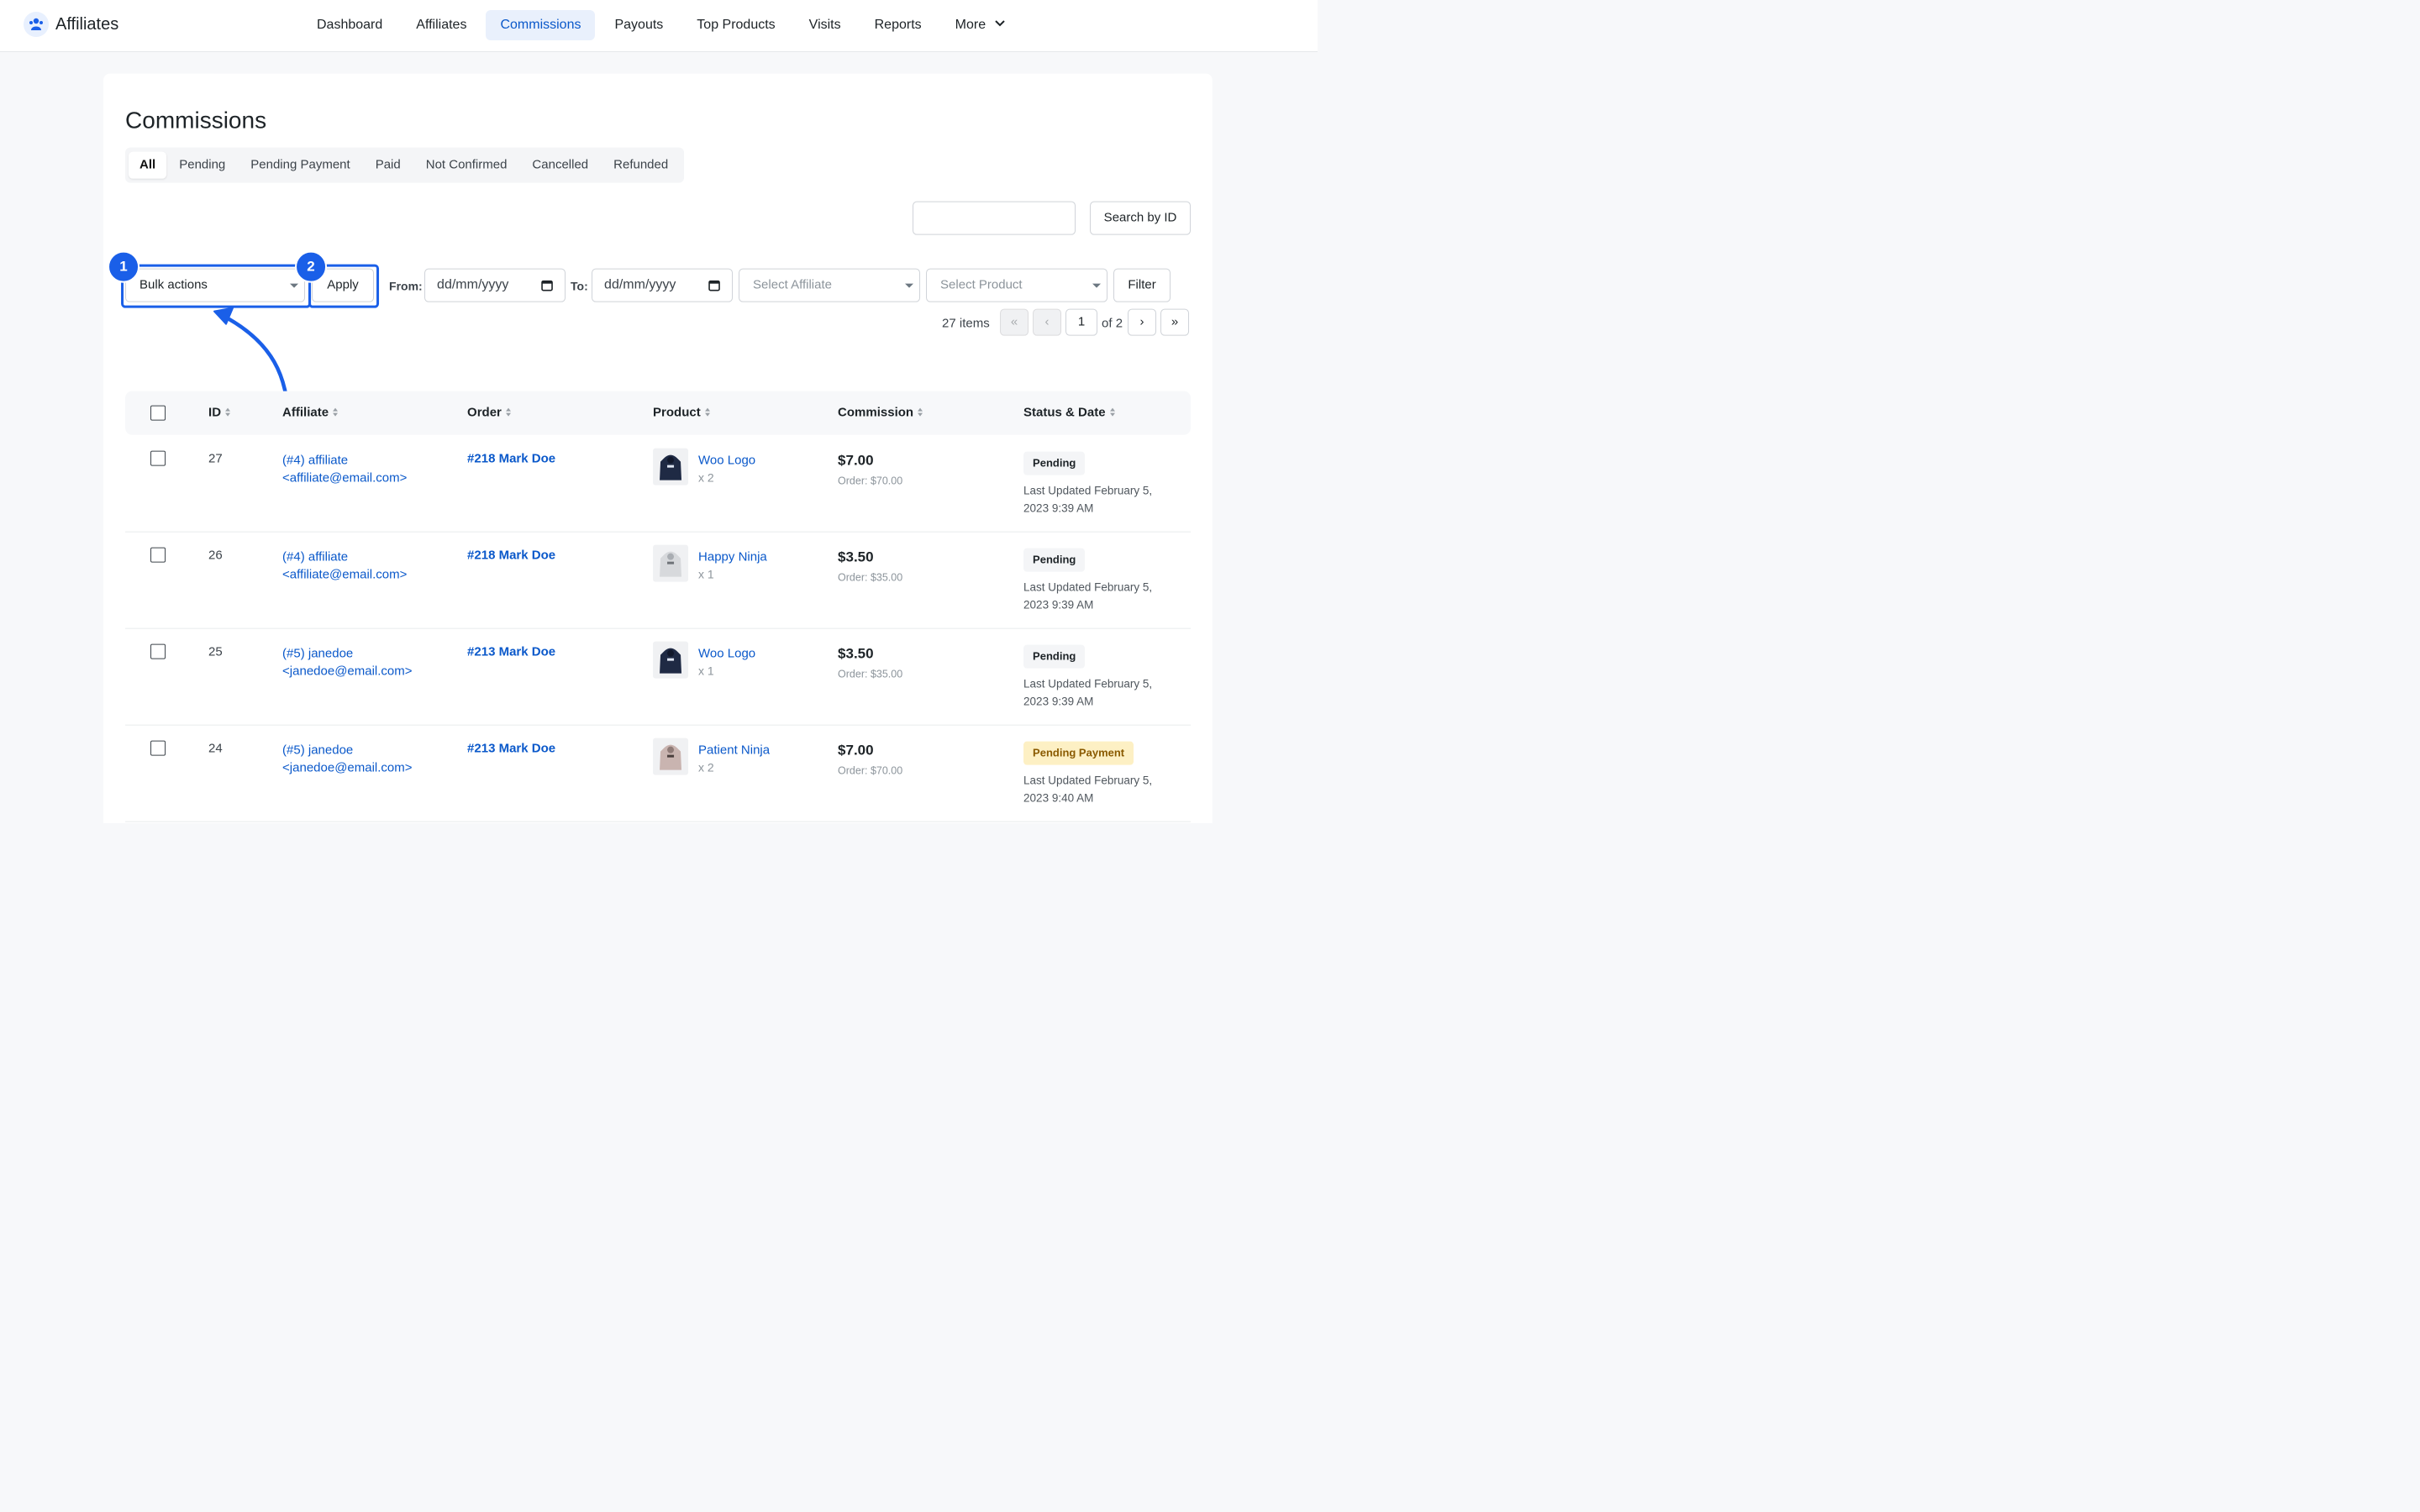 The image size is (2420, 1512). What do you see at coordinates (1054, 463) in the screenshot?
I see `status-badge: Pending` at bounding box center [1054, 463].